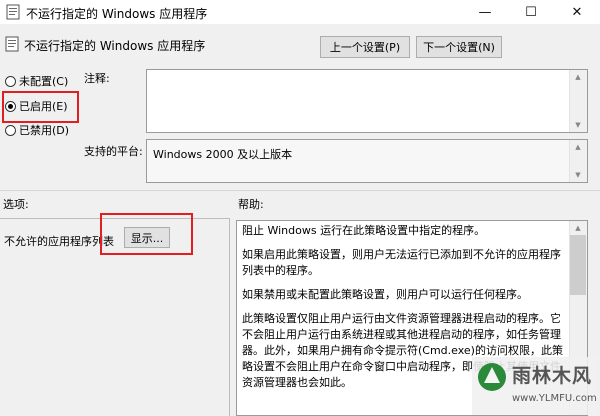 Image resolution: width=600 pixels, height=416 pixels. Describe the element at coordinates (146, 234) in the screenshot. I see `highlight-show-button` at that location.